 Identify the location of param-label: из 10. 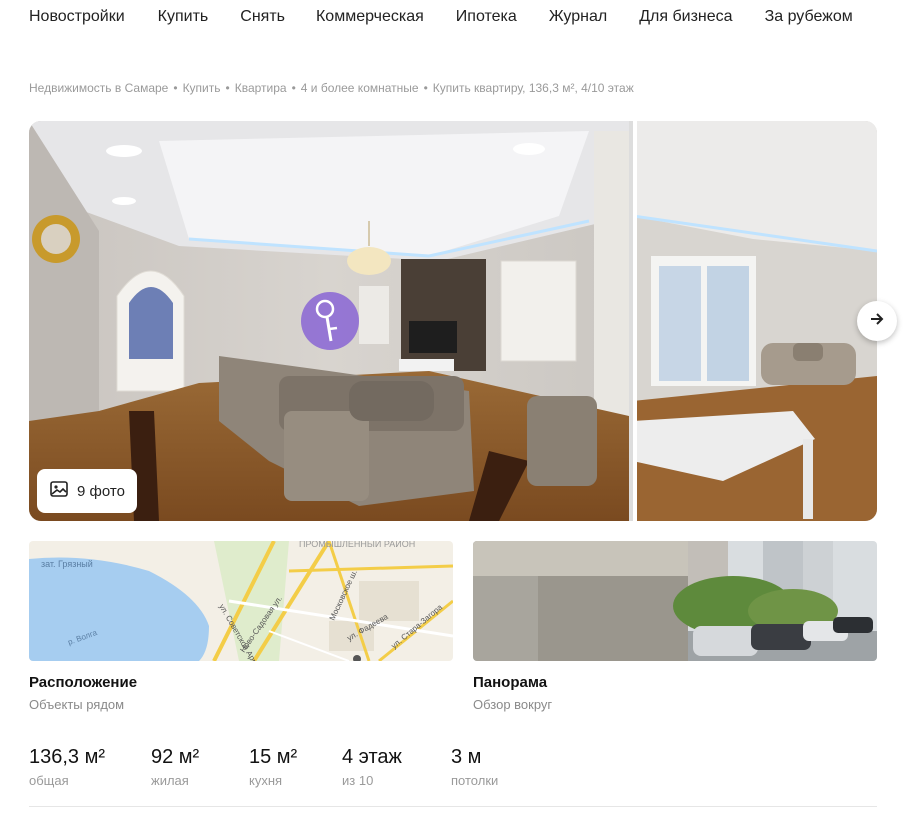
(358, 780).